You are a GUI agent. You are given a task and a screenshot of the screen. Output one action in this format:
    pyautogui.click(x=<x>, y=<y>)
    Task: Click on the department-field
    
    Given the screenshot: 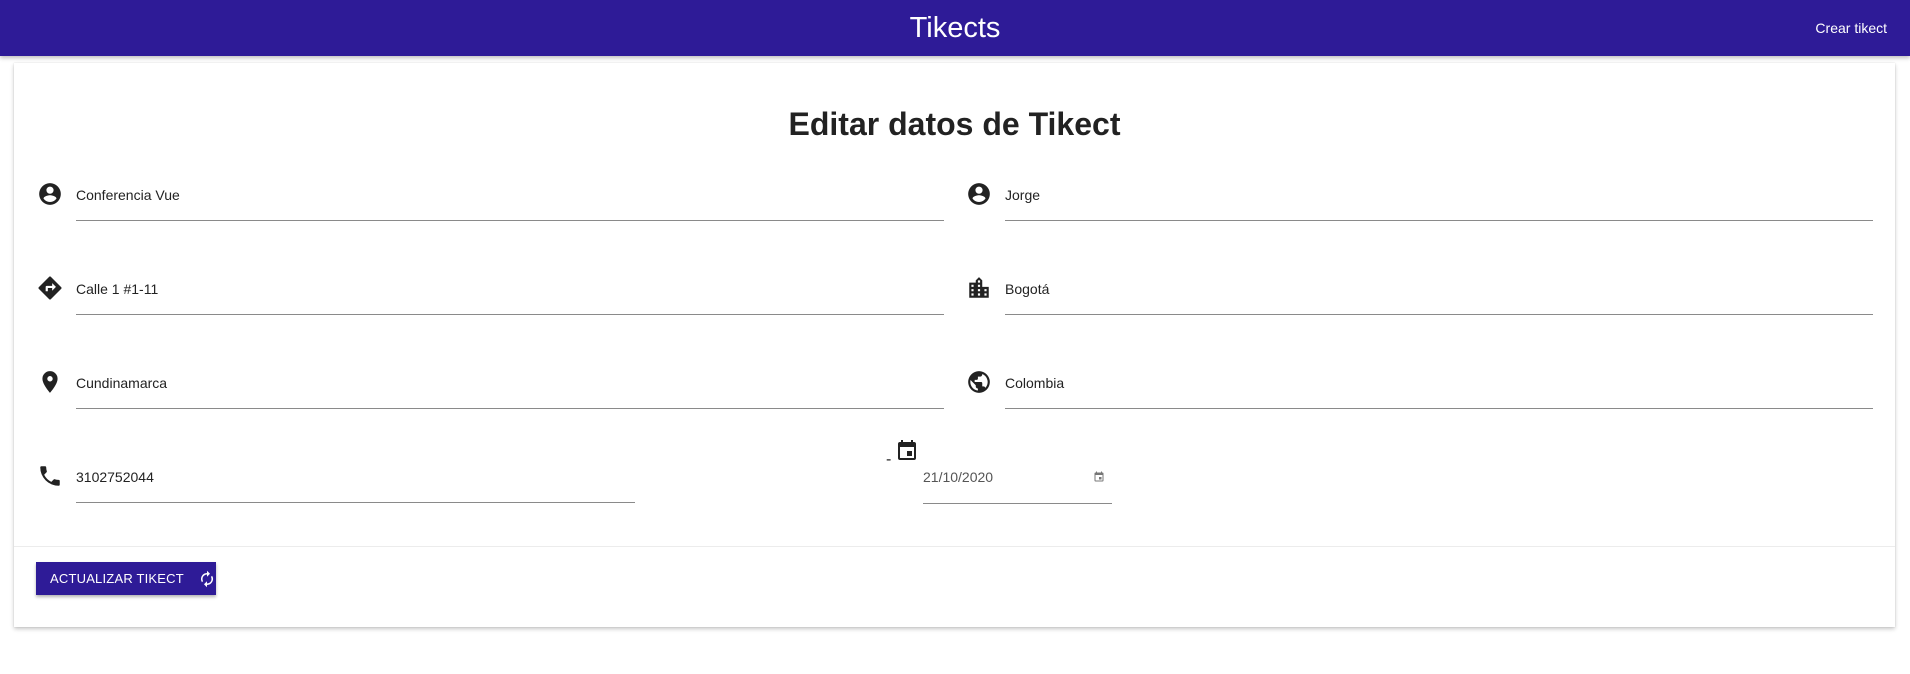 What is the action you would take?
    pyautogui.click(x=505, y=385)
    